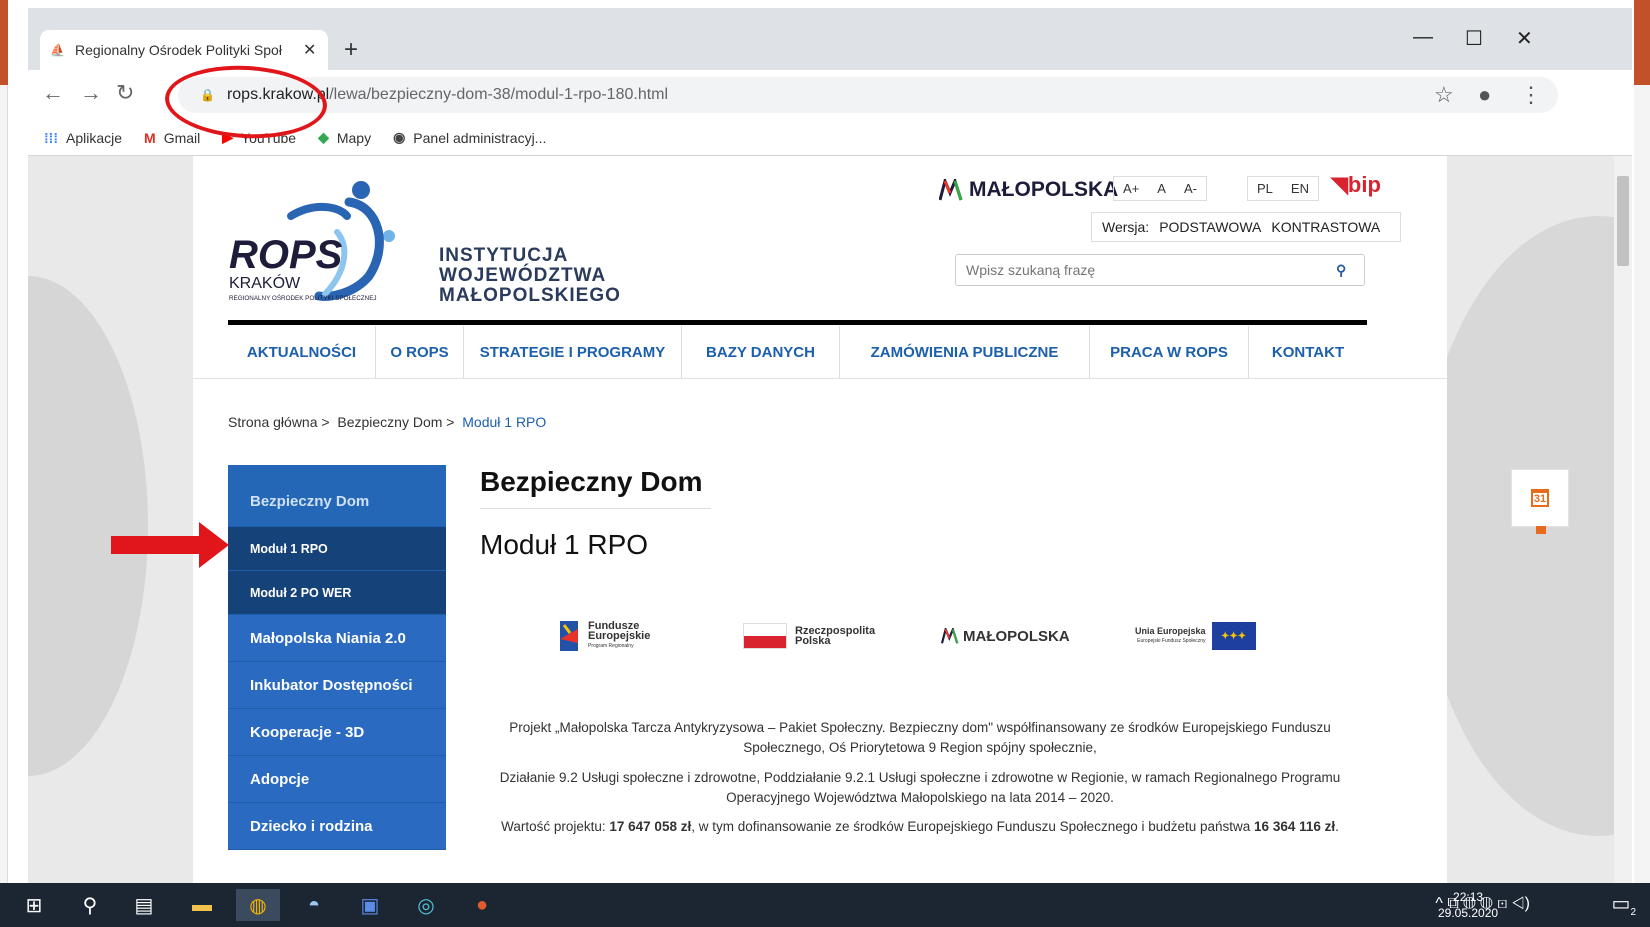  I want to click on logo-text: MAŁOPOLSKA, so click(1016, 636).